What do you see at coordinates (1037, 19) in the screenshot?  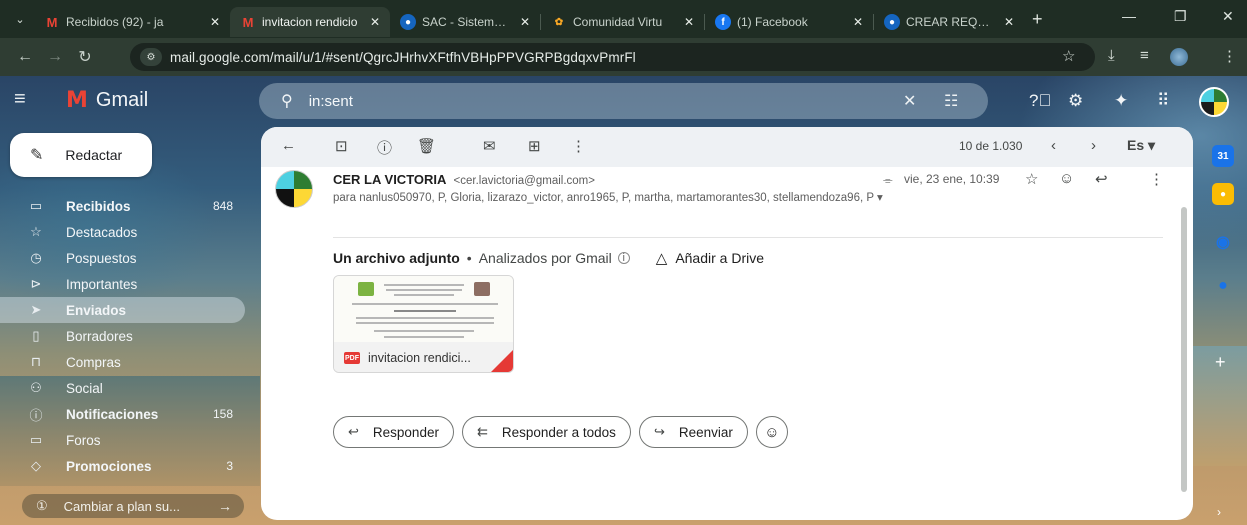 I see `new-tab-button: +` at bounding box center [1037, 19].